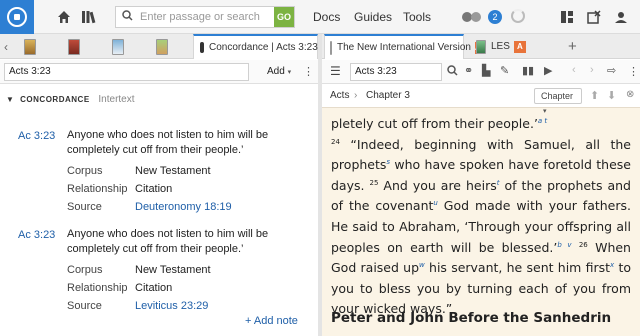 Image resolution: width=640 pixels, height=336 pixels. What do you see at coordinates (594, 95) in the screenshot?
I see `previous-chapter-icon: ⬆` at bounding box center [594, 95].